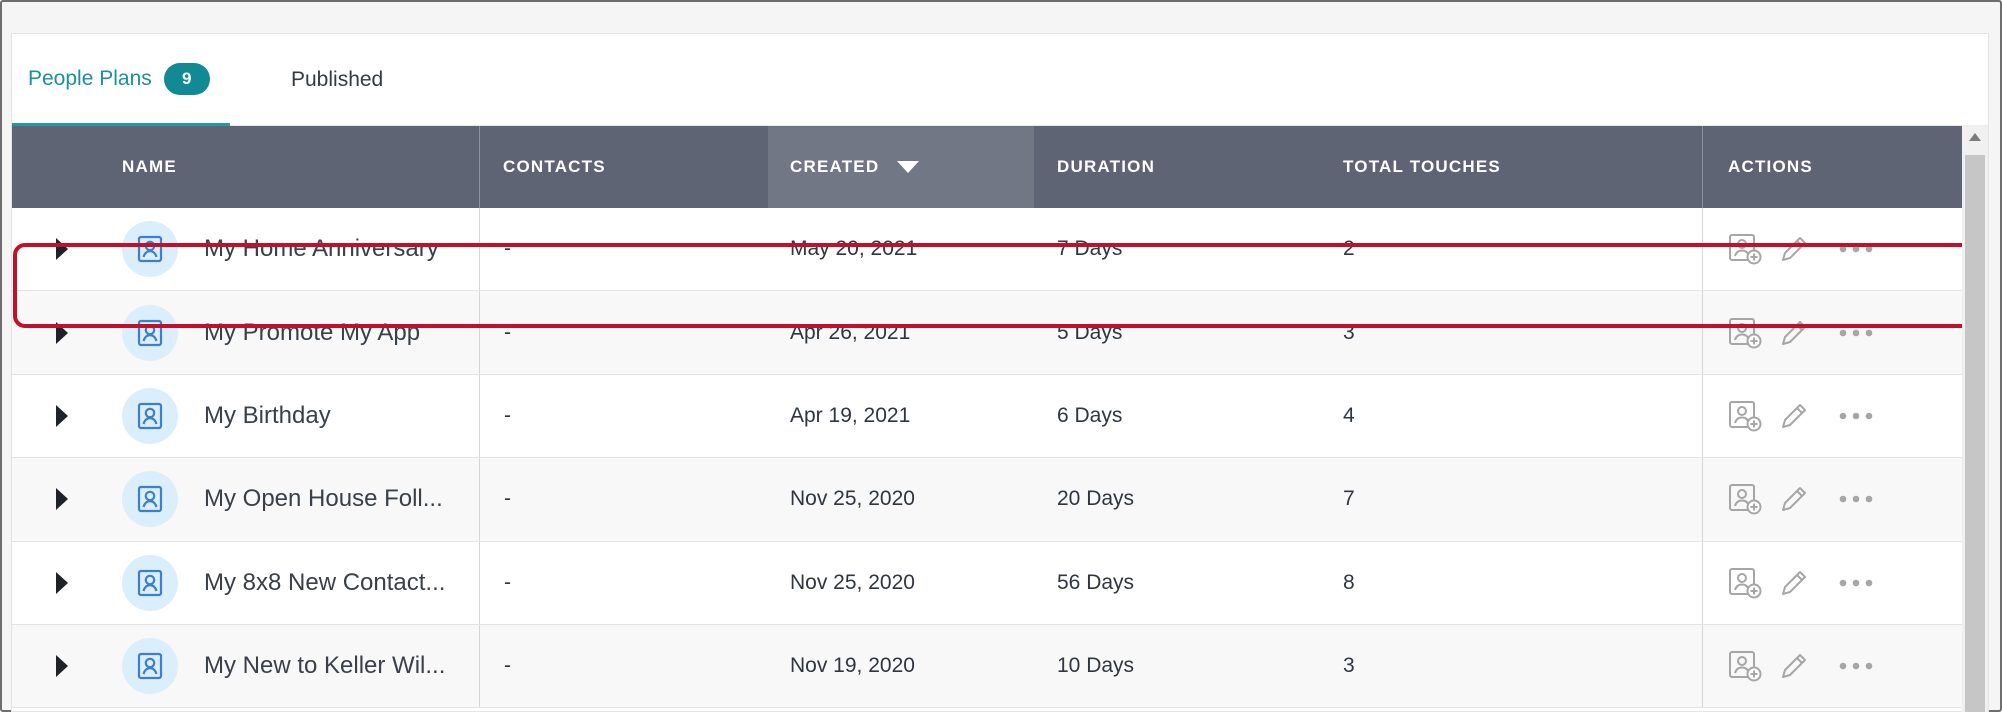 This screenshot has width=2002, height=712. Describe the element at coordinates (1349, 249) in the screenshot. I see `total-touches-value: 2` at that location.